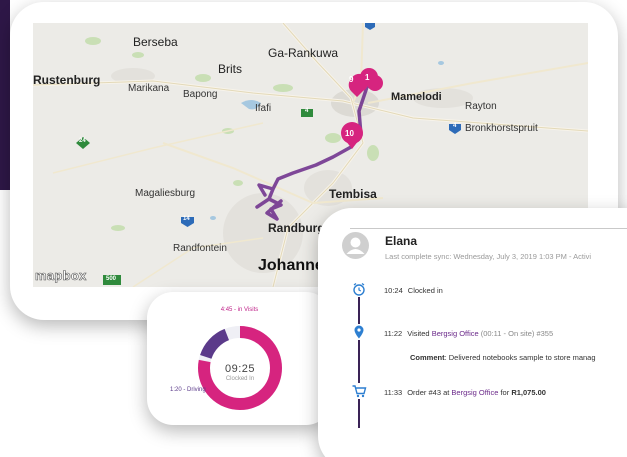  I want to click on place-randfontein: Randfontein, so click(200, 248).